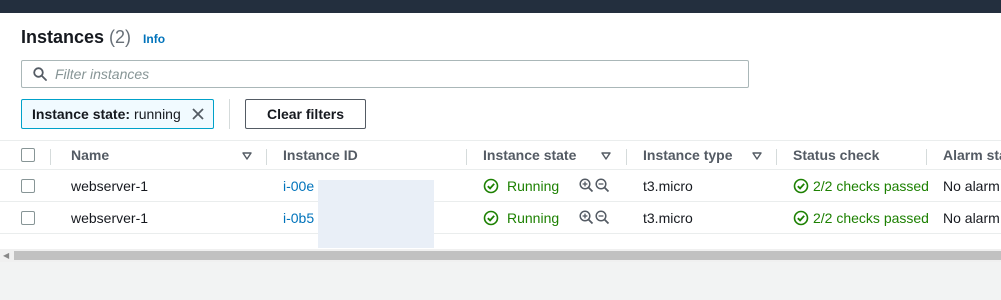 This screenshot has height=300, width=1001. I want to click on column-header-instance-id: Instance ID, so click(320, 155).